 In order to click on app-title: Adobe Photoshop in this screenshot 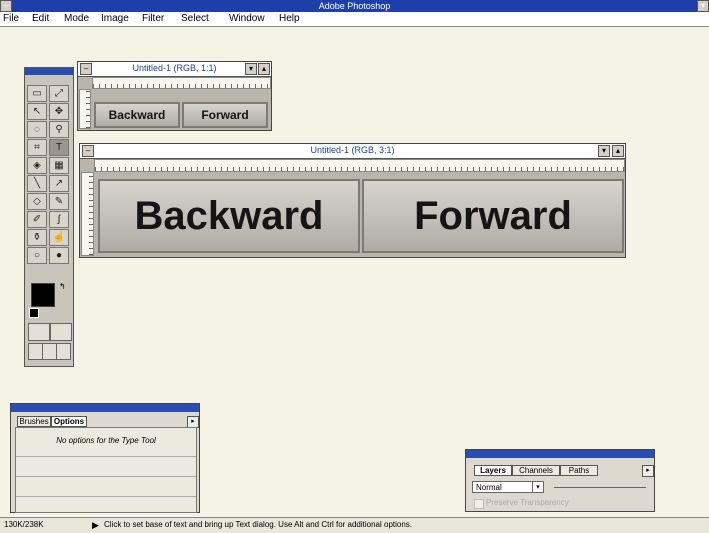, I will do `click(354, 6)`.